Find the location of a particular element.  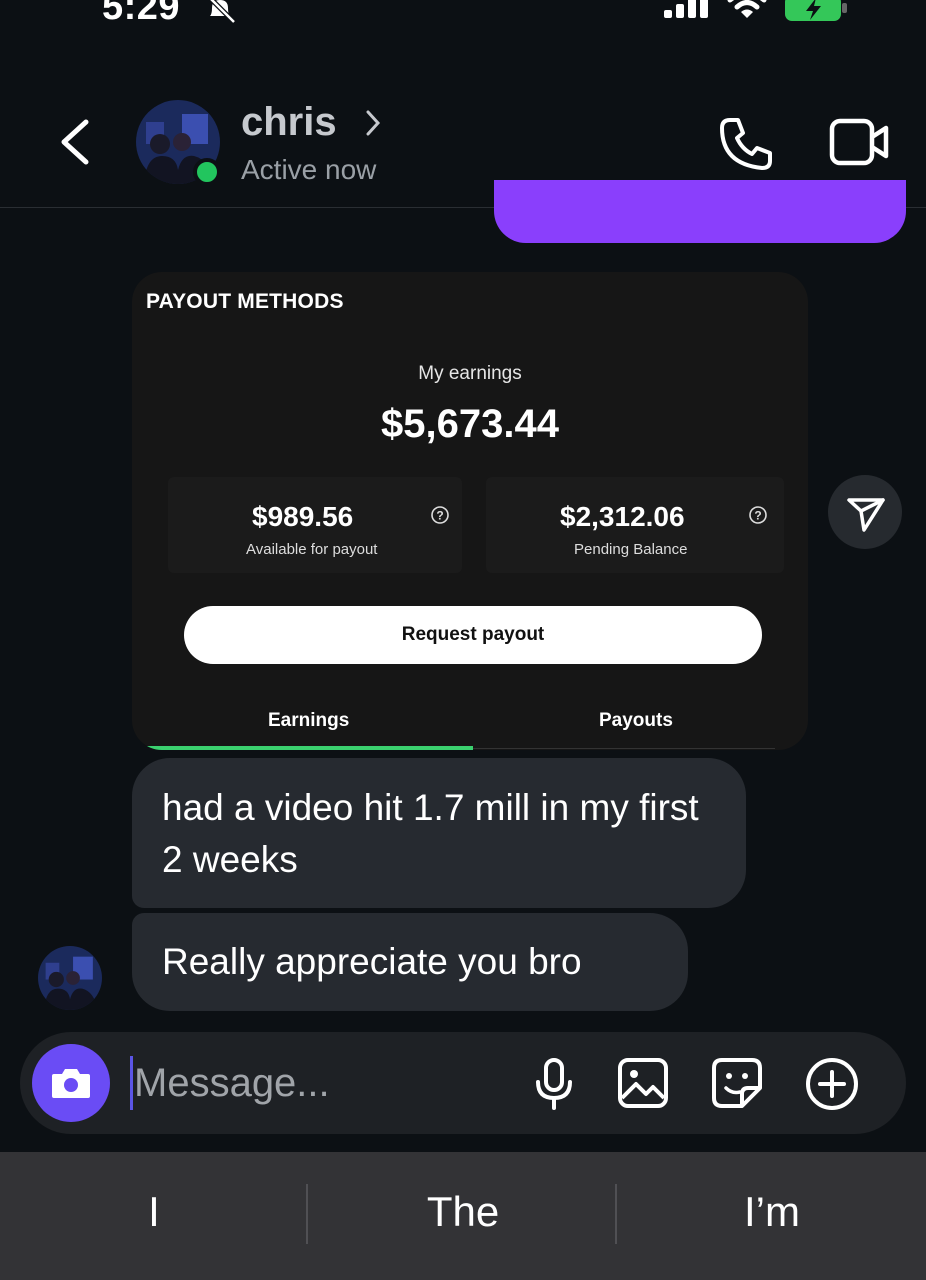

tab-earnings: Earnings is located at coordinates (308, 721).